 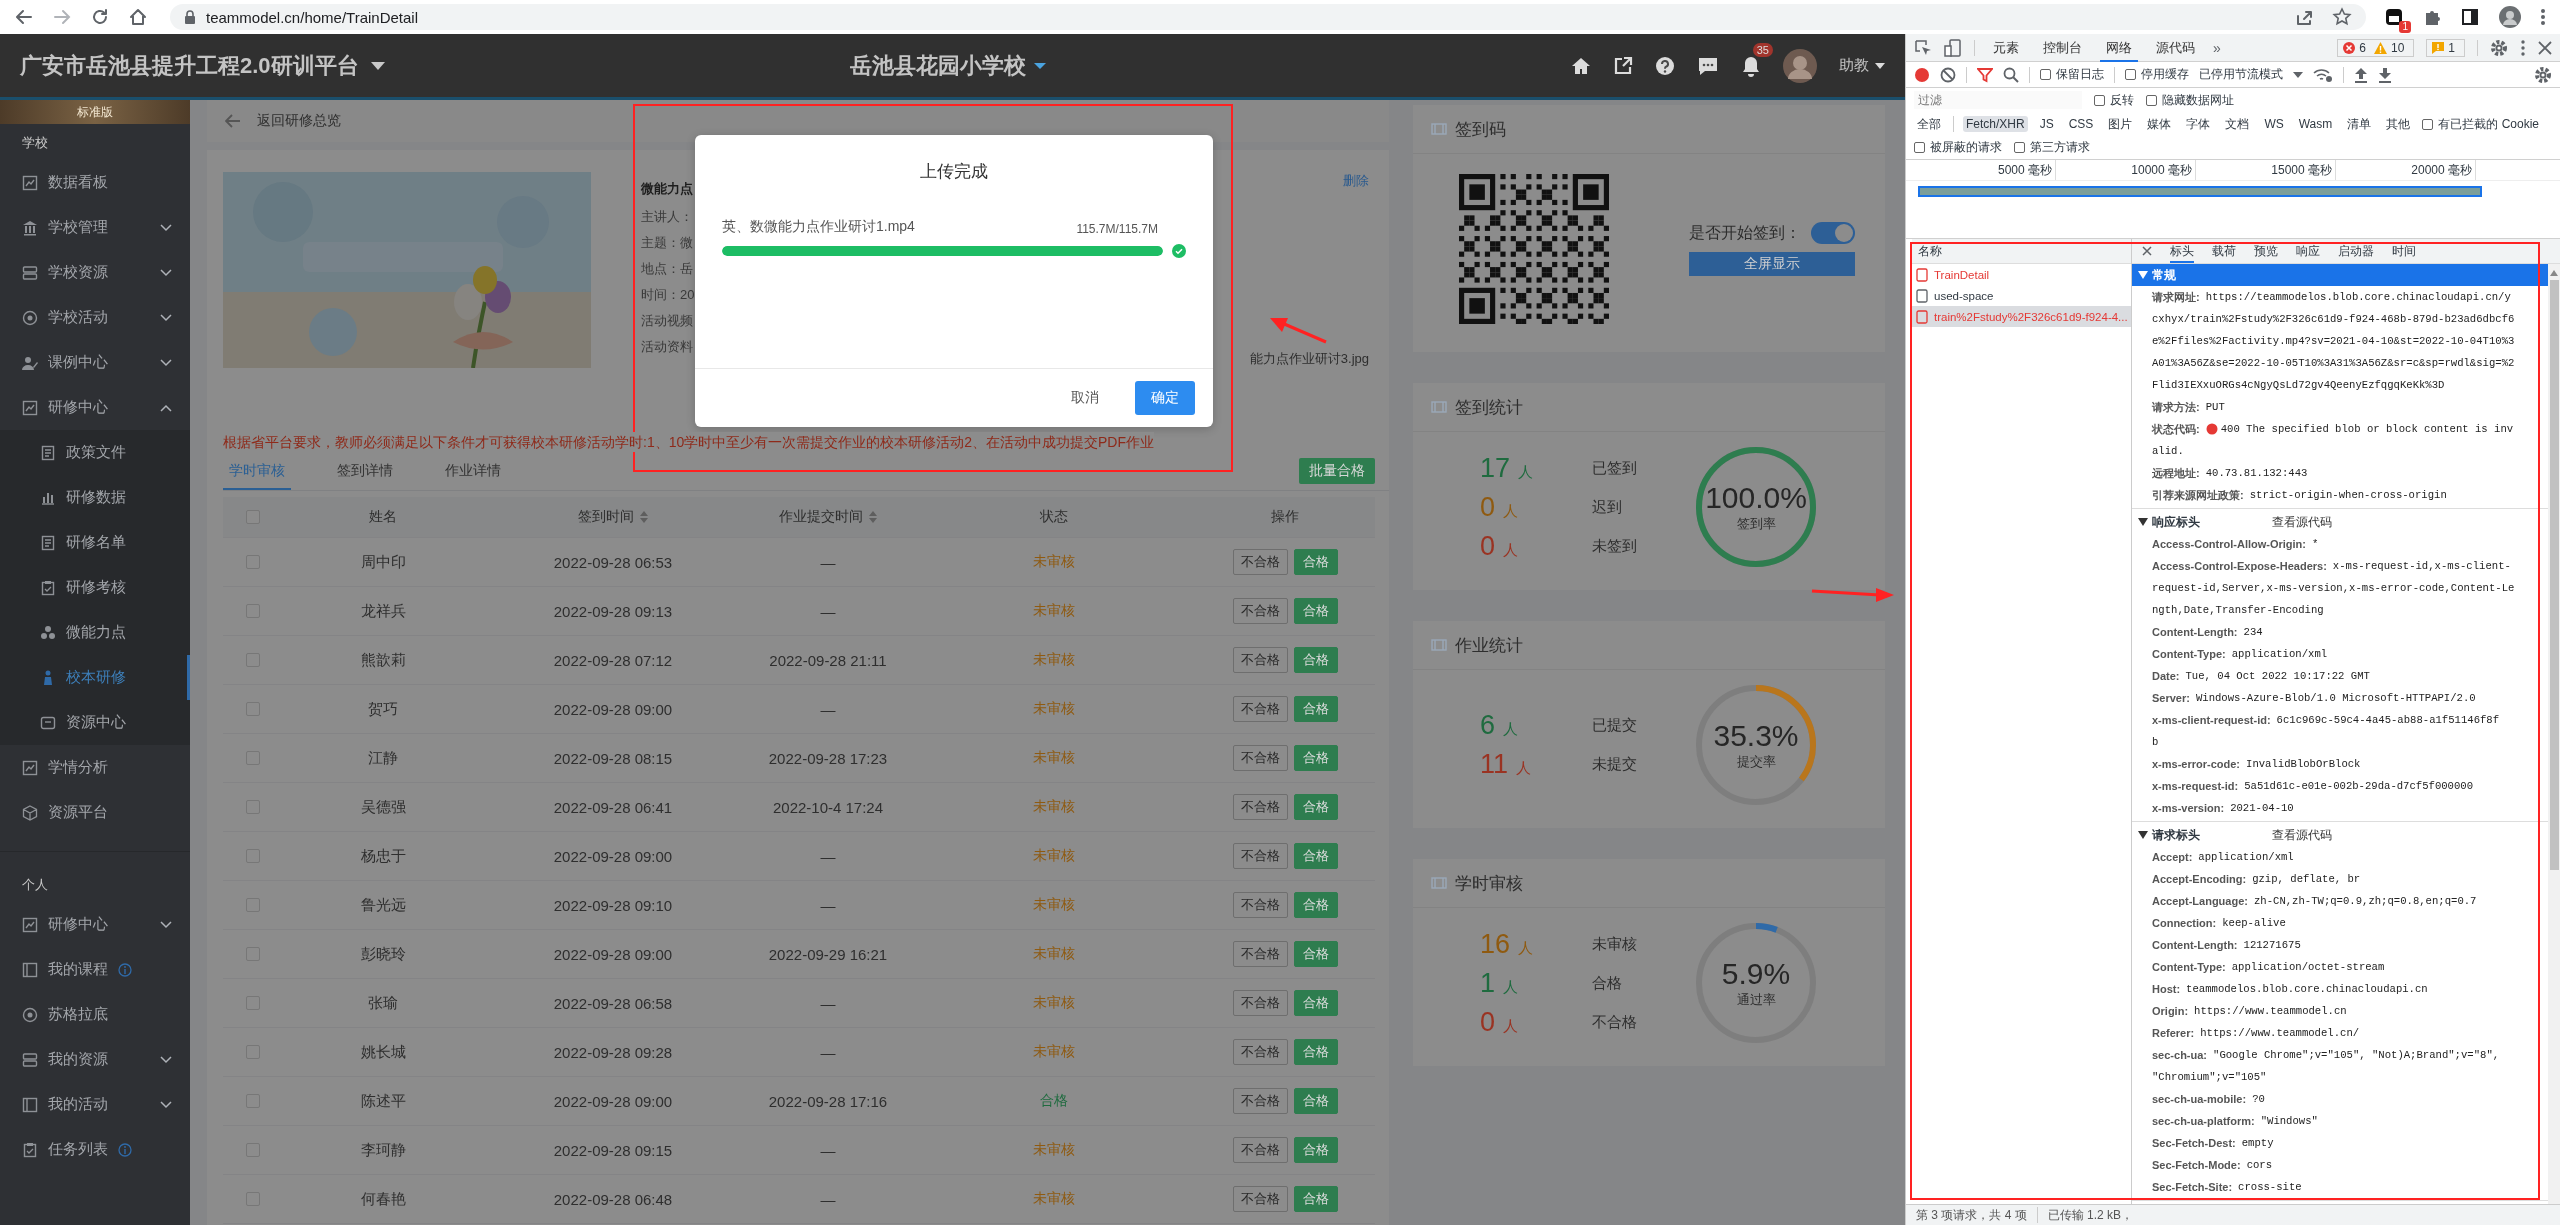 I want to click on filter-type-button: 清单, so click(x=2359, y=124).